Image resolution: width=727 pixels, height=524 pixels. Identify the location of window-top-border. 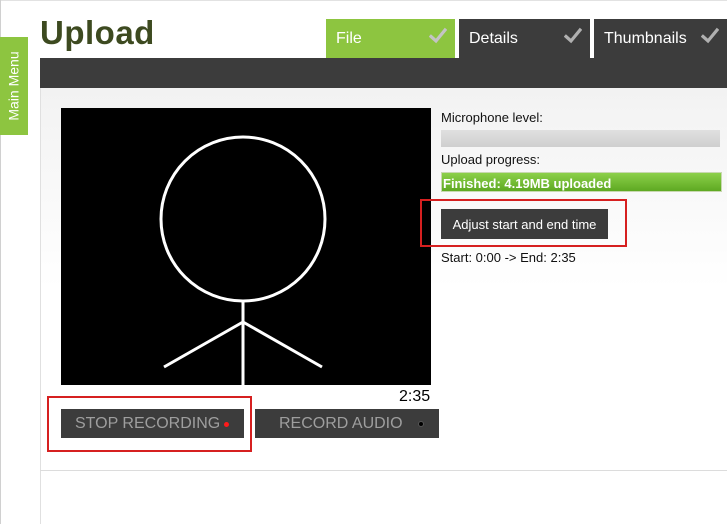
(363, 0).